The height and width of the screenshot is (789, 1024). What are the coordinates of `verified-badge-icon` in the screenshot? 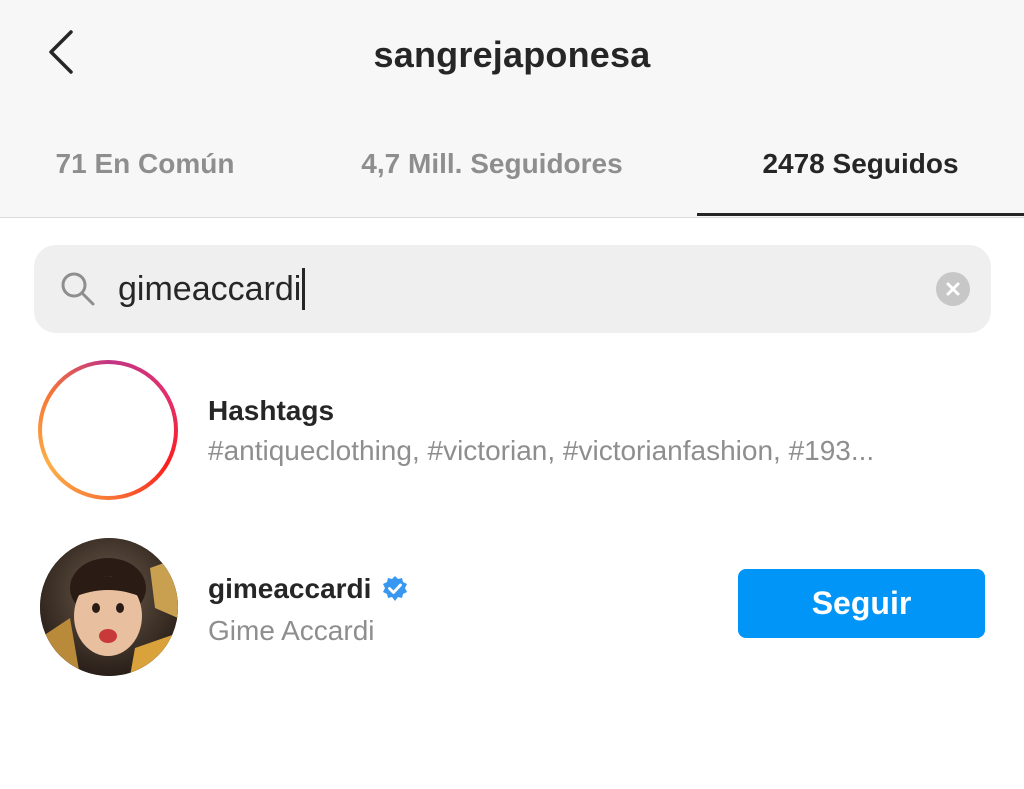 It's located at (395, 588).